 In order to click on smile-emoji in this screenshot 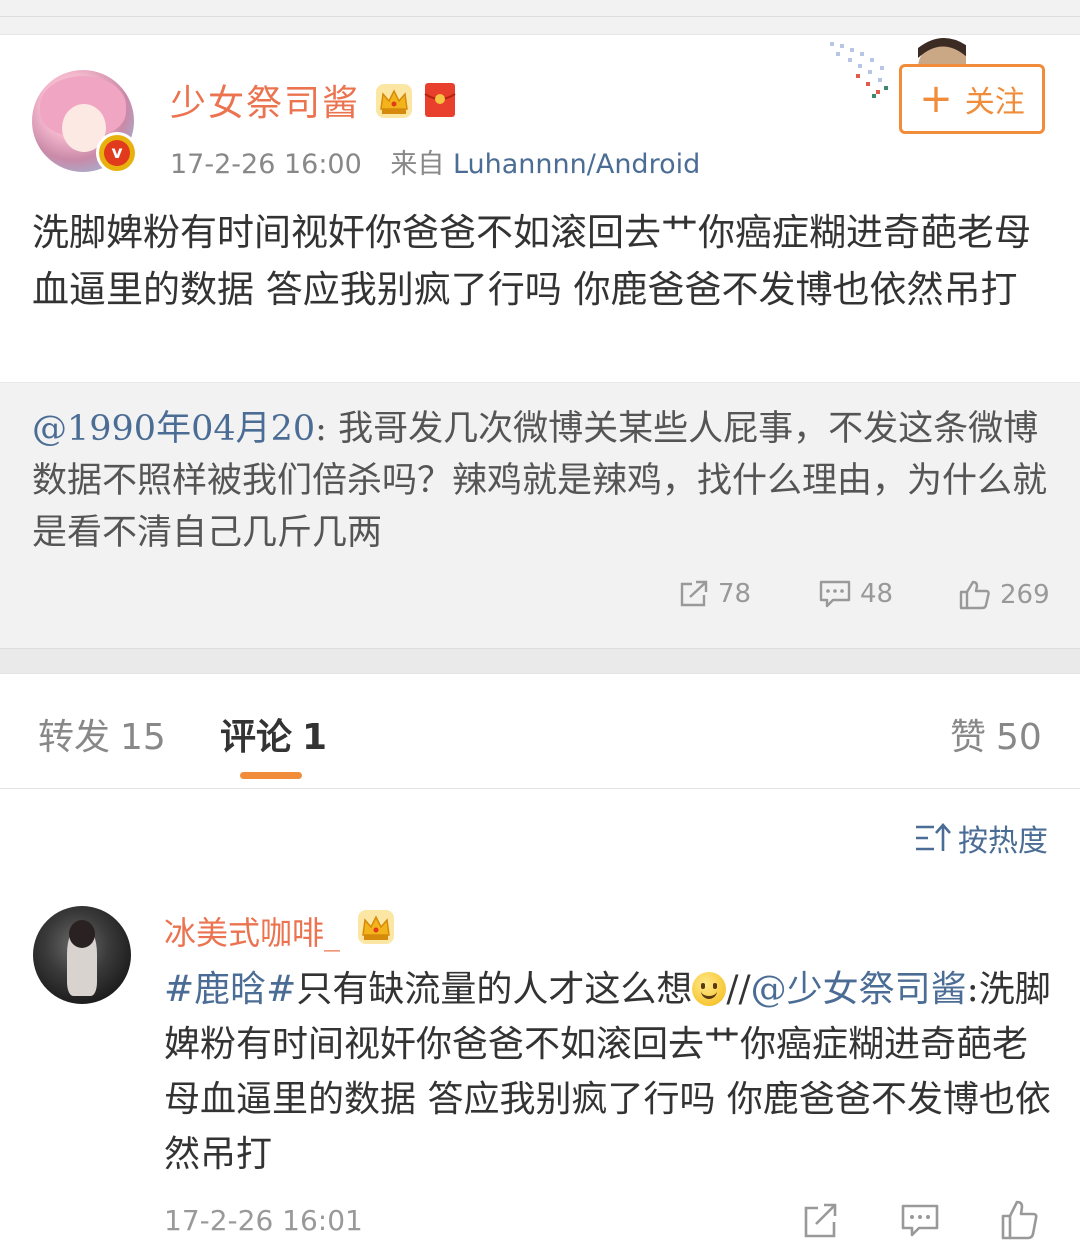, I will do `click(709, 989)`.